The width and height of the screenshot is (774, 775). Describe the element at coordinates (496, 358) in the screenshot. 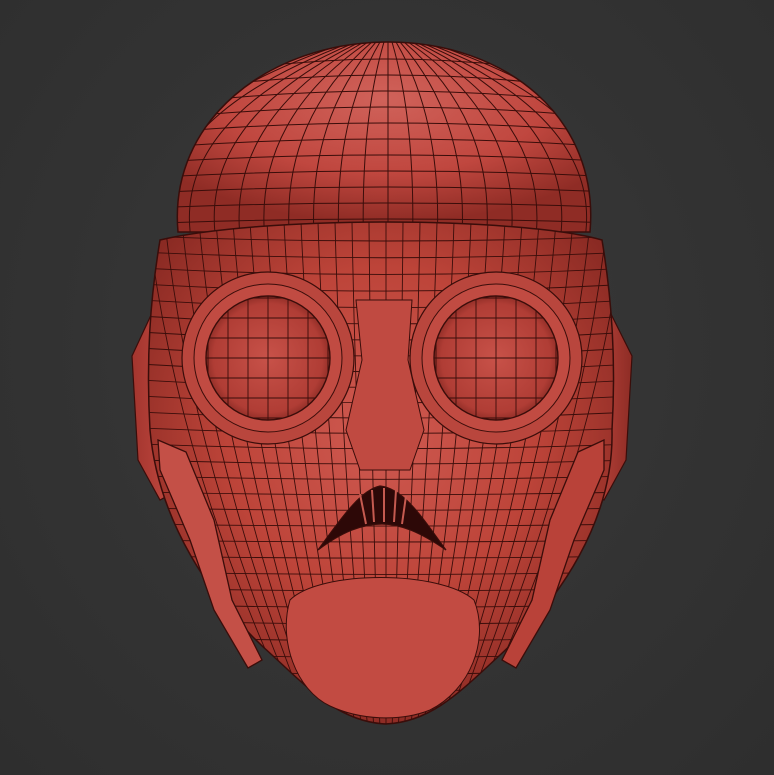

I see `right-eye-socket` at that location.